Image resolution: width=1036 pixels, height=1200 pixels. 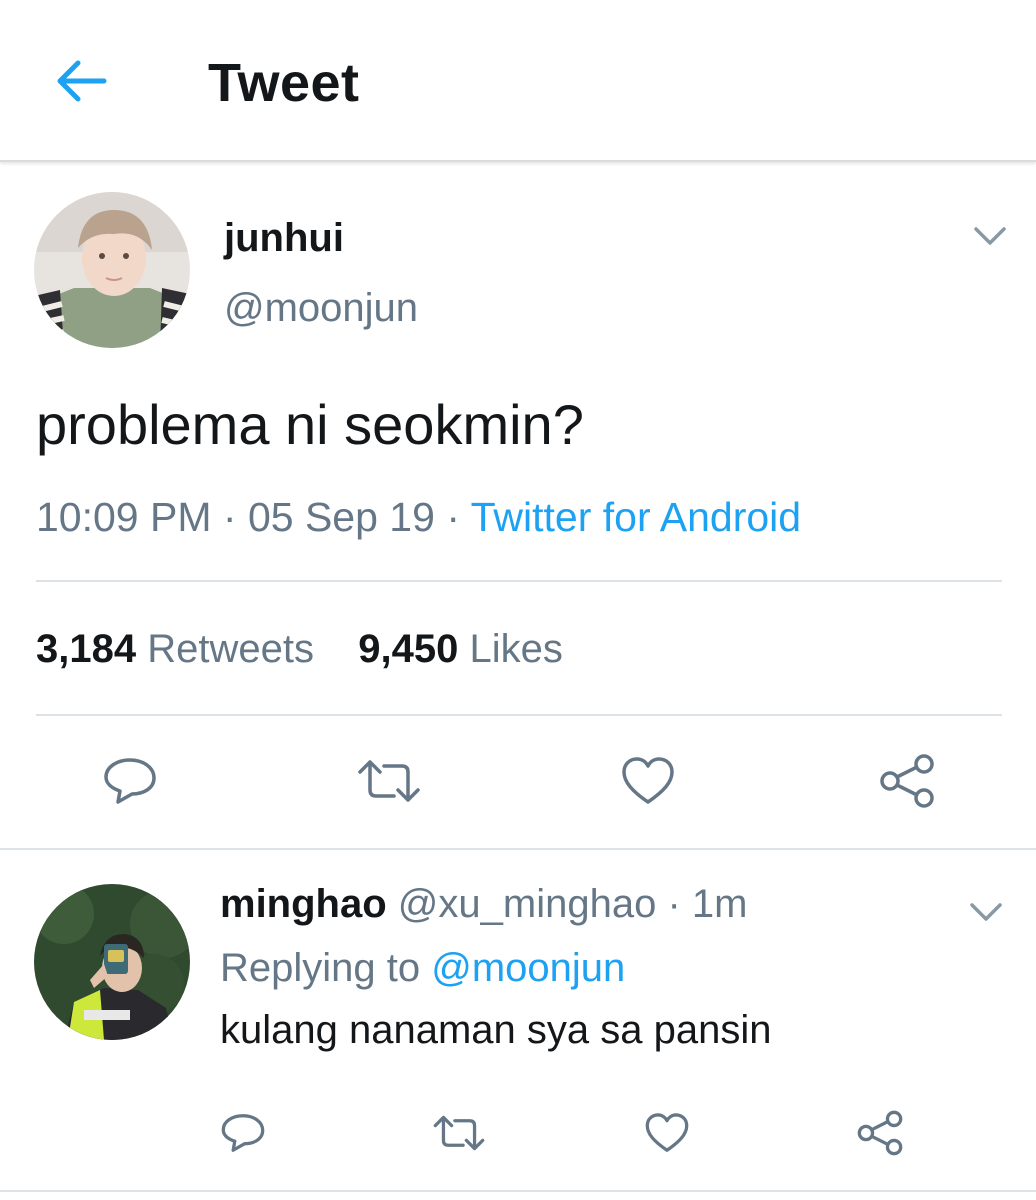 What do you see at coordinates (341, 517) in the screenshot?
I see `tweet-date: 05 Sep 19` at bounding box center [341, 517].